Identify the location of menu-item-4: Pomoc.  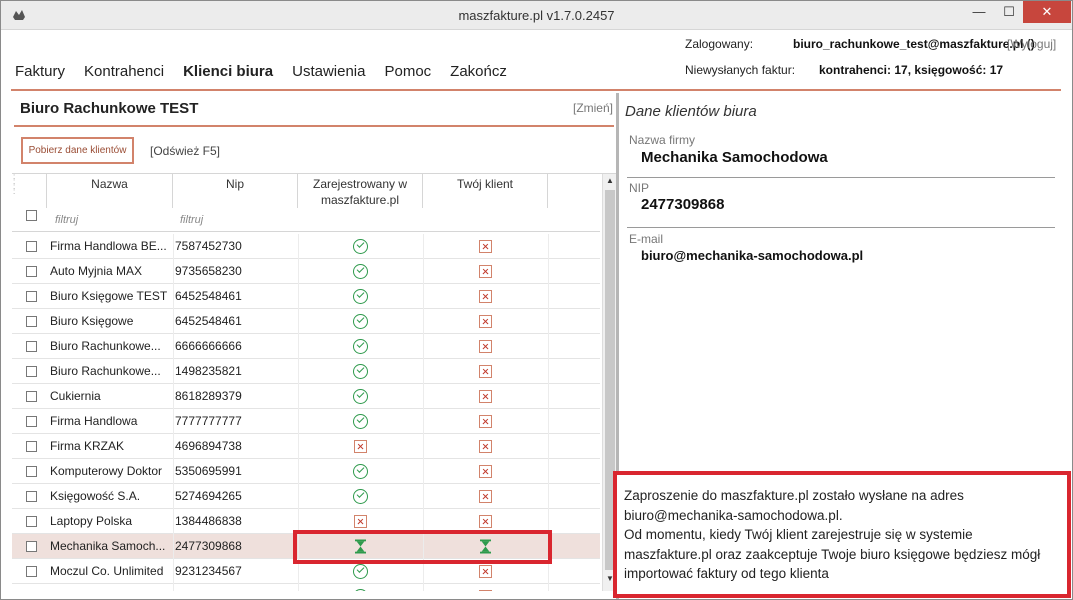
(407, 71).